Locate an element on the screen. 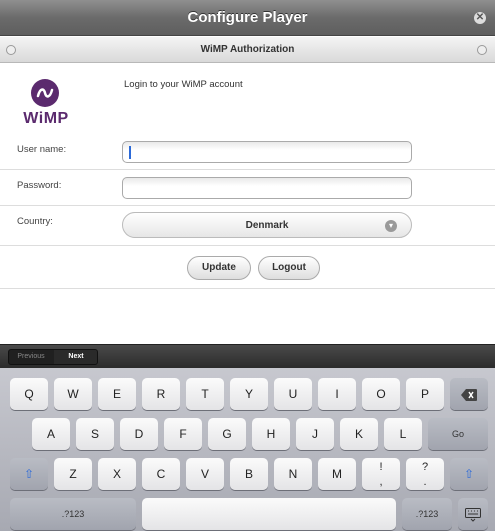 Image resolution: width=495 pixels, height=531 pixels. key-i: I is located at coordinates (337, 394).